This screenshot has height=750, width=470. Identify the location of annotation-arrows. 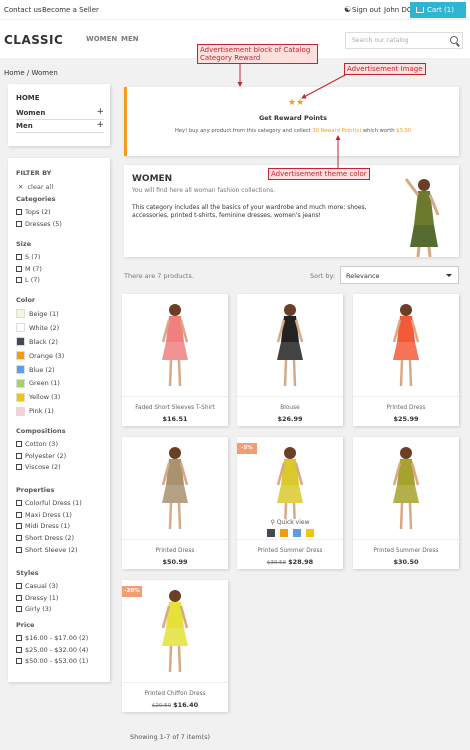
(292, 116).